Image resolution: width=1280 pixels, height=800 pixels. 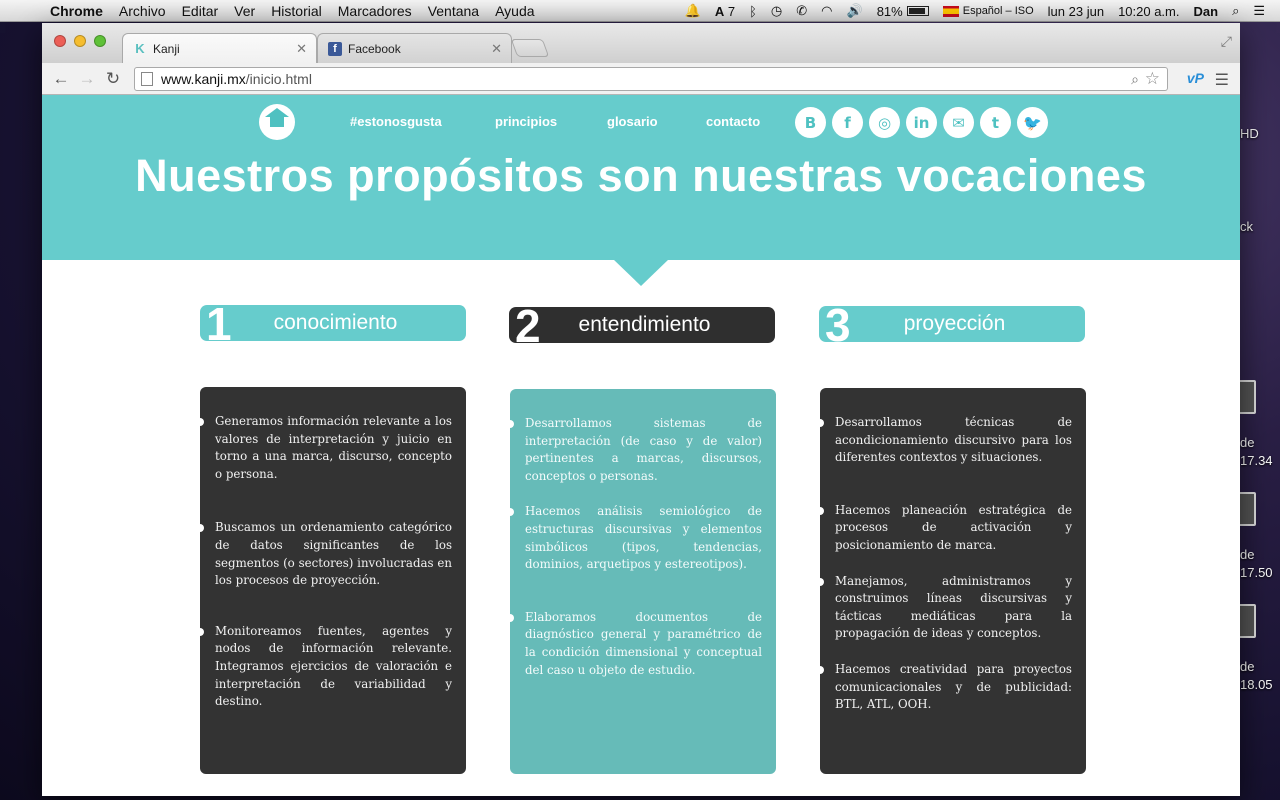 I want to click on battery-indicator: 81%, so click(x=903, y=11).